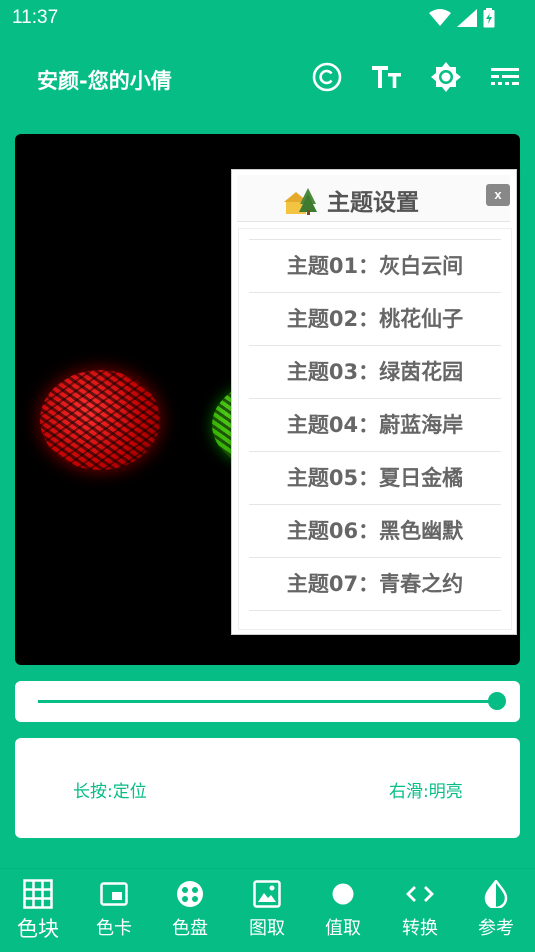  What do you see at coordinates (114, 910) in the screenshot?
I see `nav-item-color-card: 色卡` at bounding box center [114, 910].